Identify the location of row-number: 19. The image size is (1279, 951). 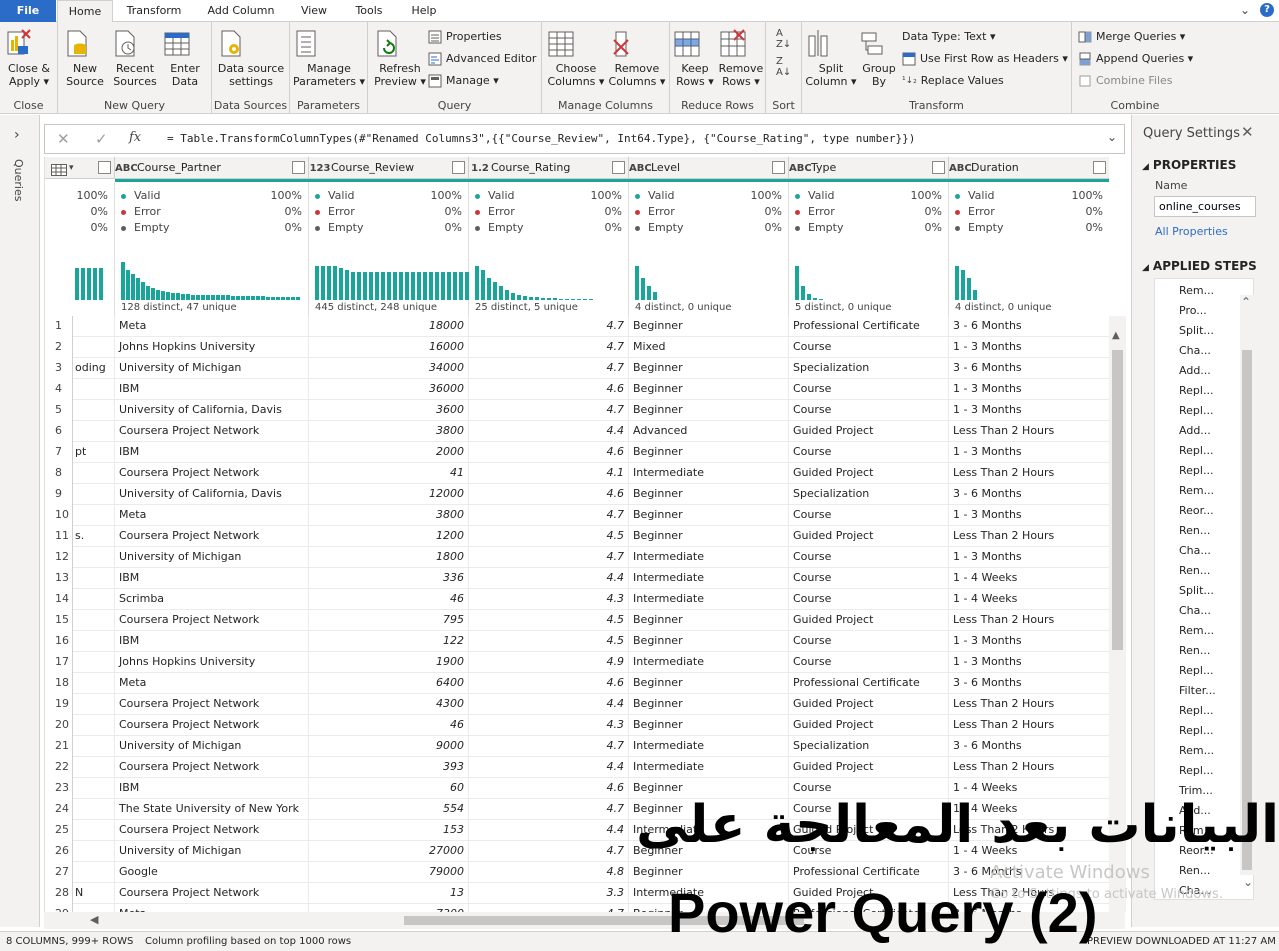
(59, 704).